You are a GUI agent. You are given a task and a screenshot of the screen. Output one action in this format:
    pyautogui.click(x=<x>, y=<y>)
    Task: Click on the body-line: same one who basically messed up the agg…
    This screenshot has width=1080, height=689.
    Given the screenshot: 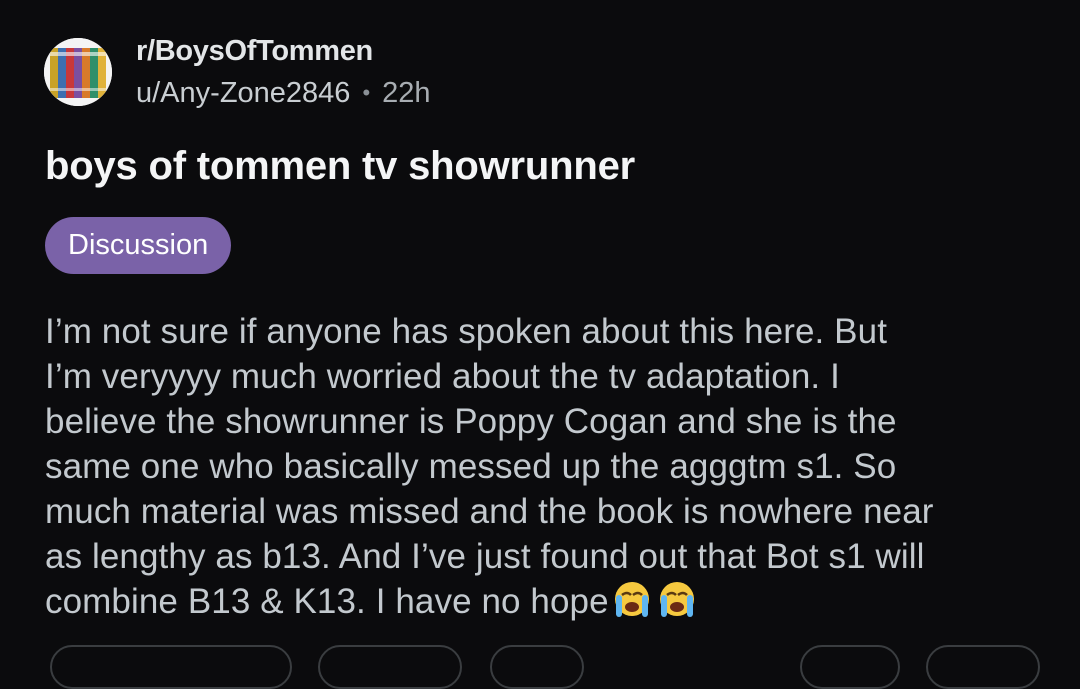 What is the action you would take?
    pyautogui.click(x=471, y=466)
    